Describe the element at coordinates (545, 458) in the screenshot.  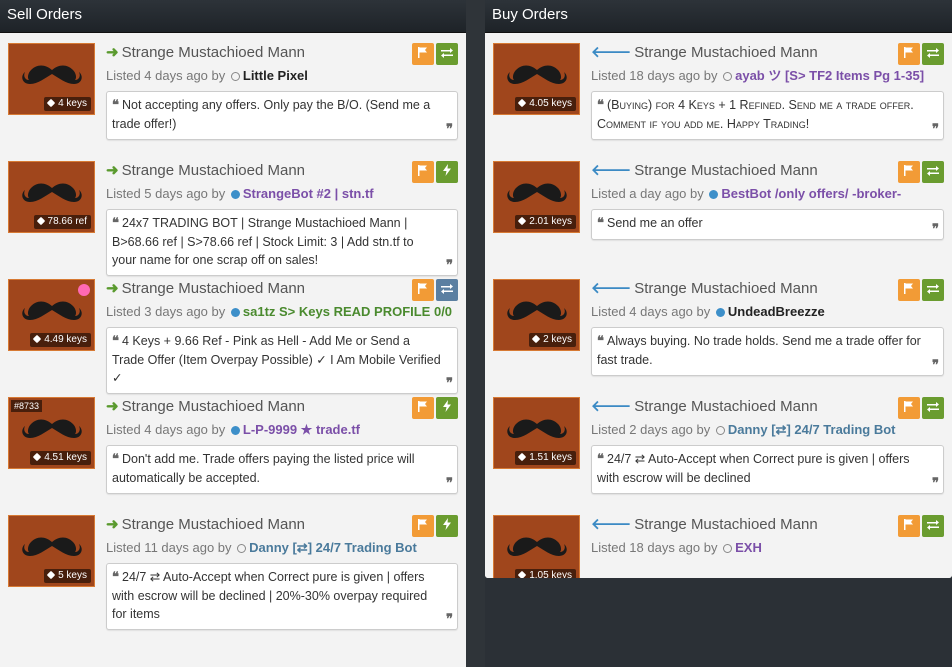
I see `price-tag: 1.51 keys` at that location.